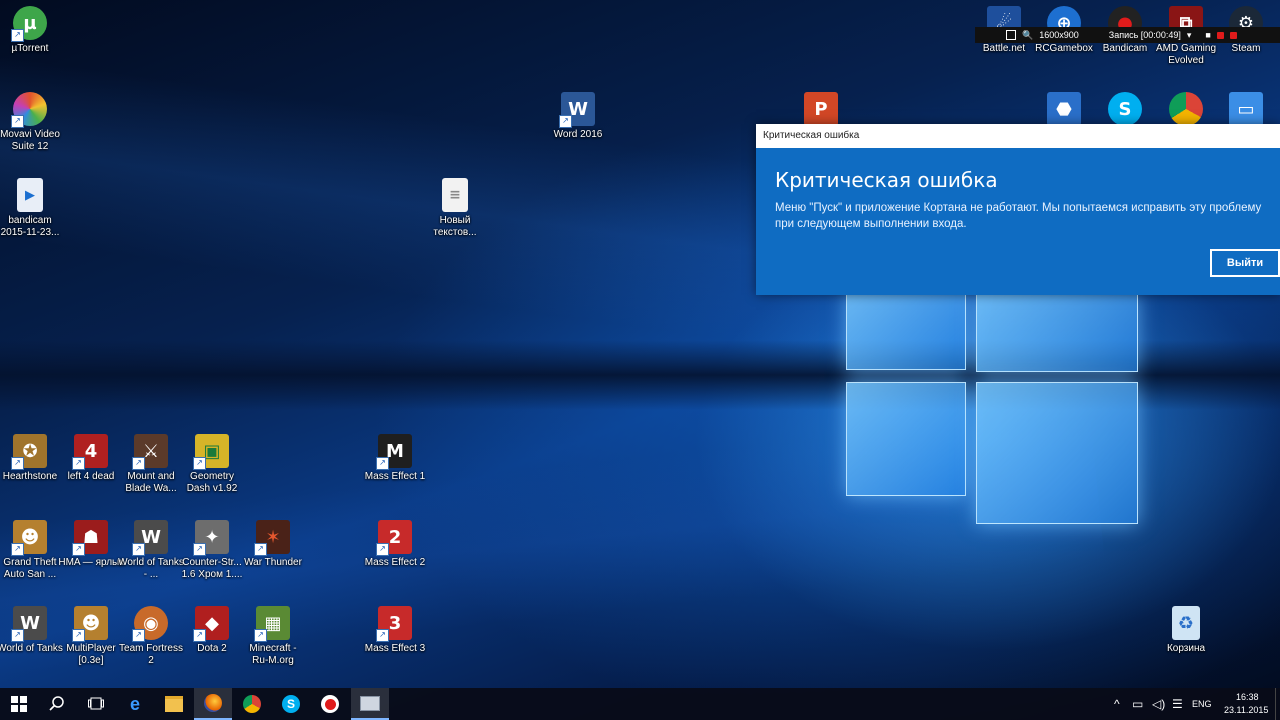  What do you see at coordinates (1125, 48) in the screenshot?
I see `icon-label: Bandicam` at bounding box center [1125, 48].